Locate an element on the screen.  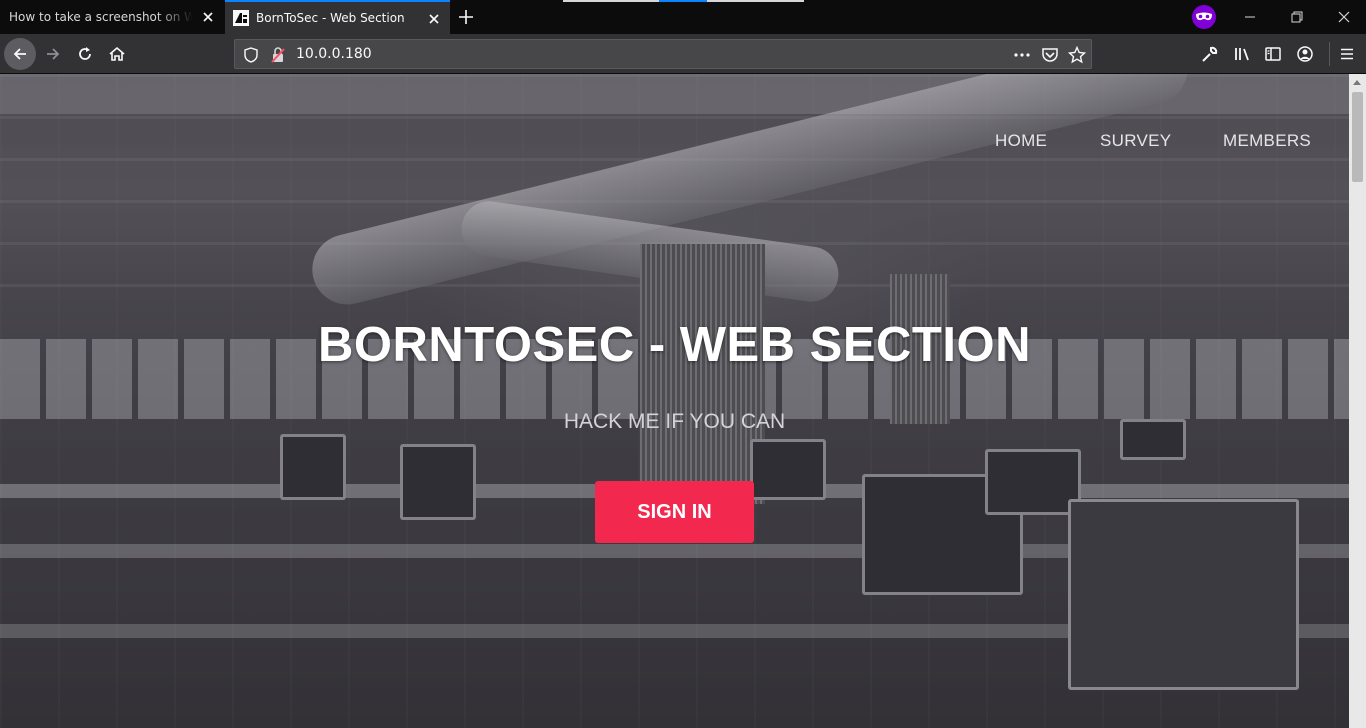
nav-home-link: HOME is located at coordinates (1021, 141).